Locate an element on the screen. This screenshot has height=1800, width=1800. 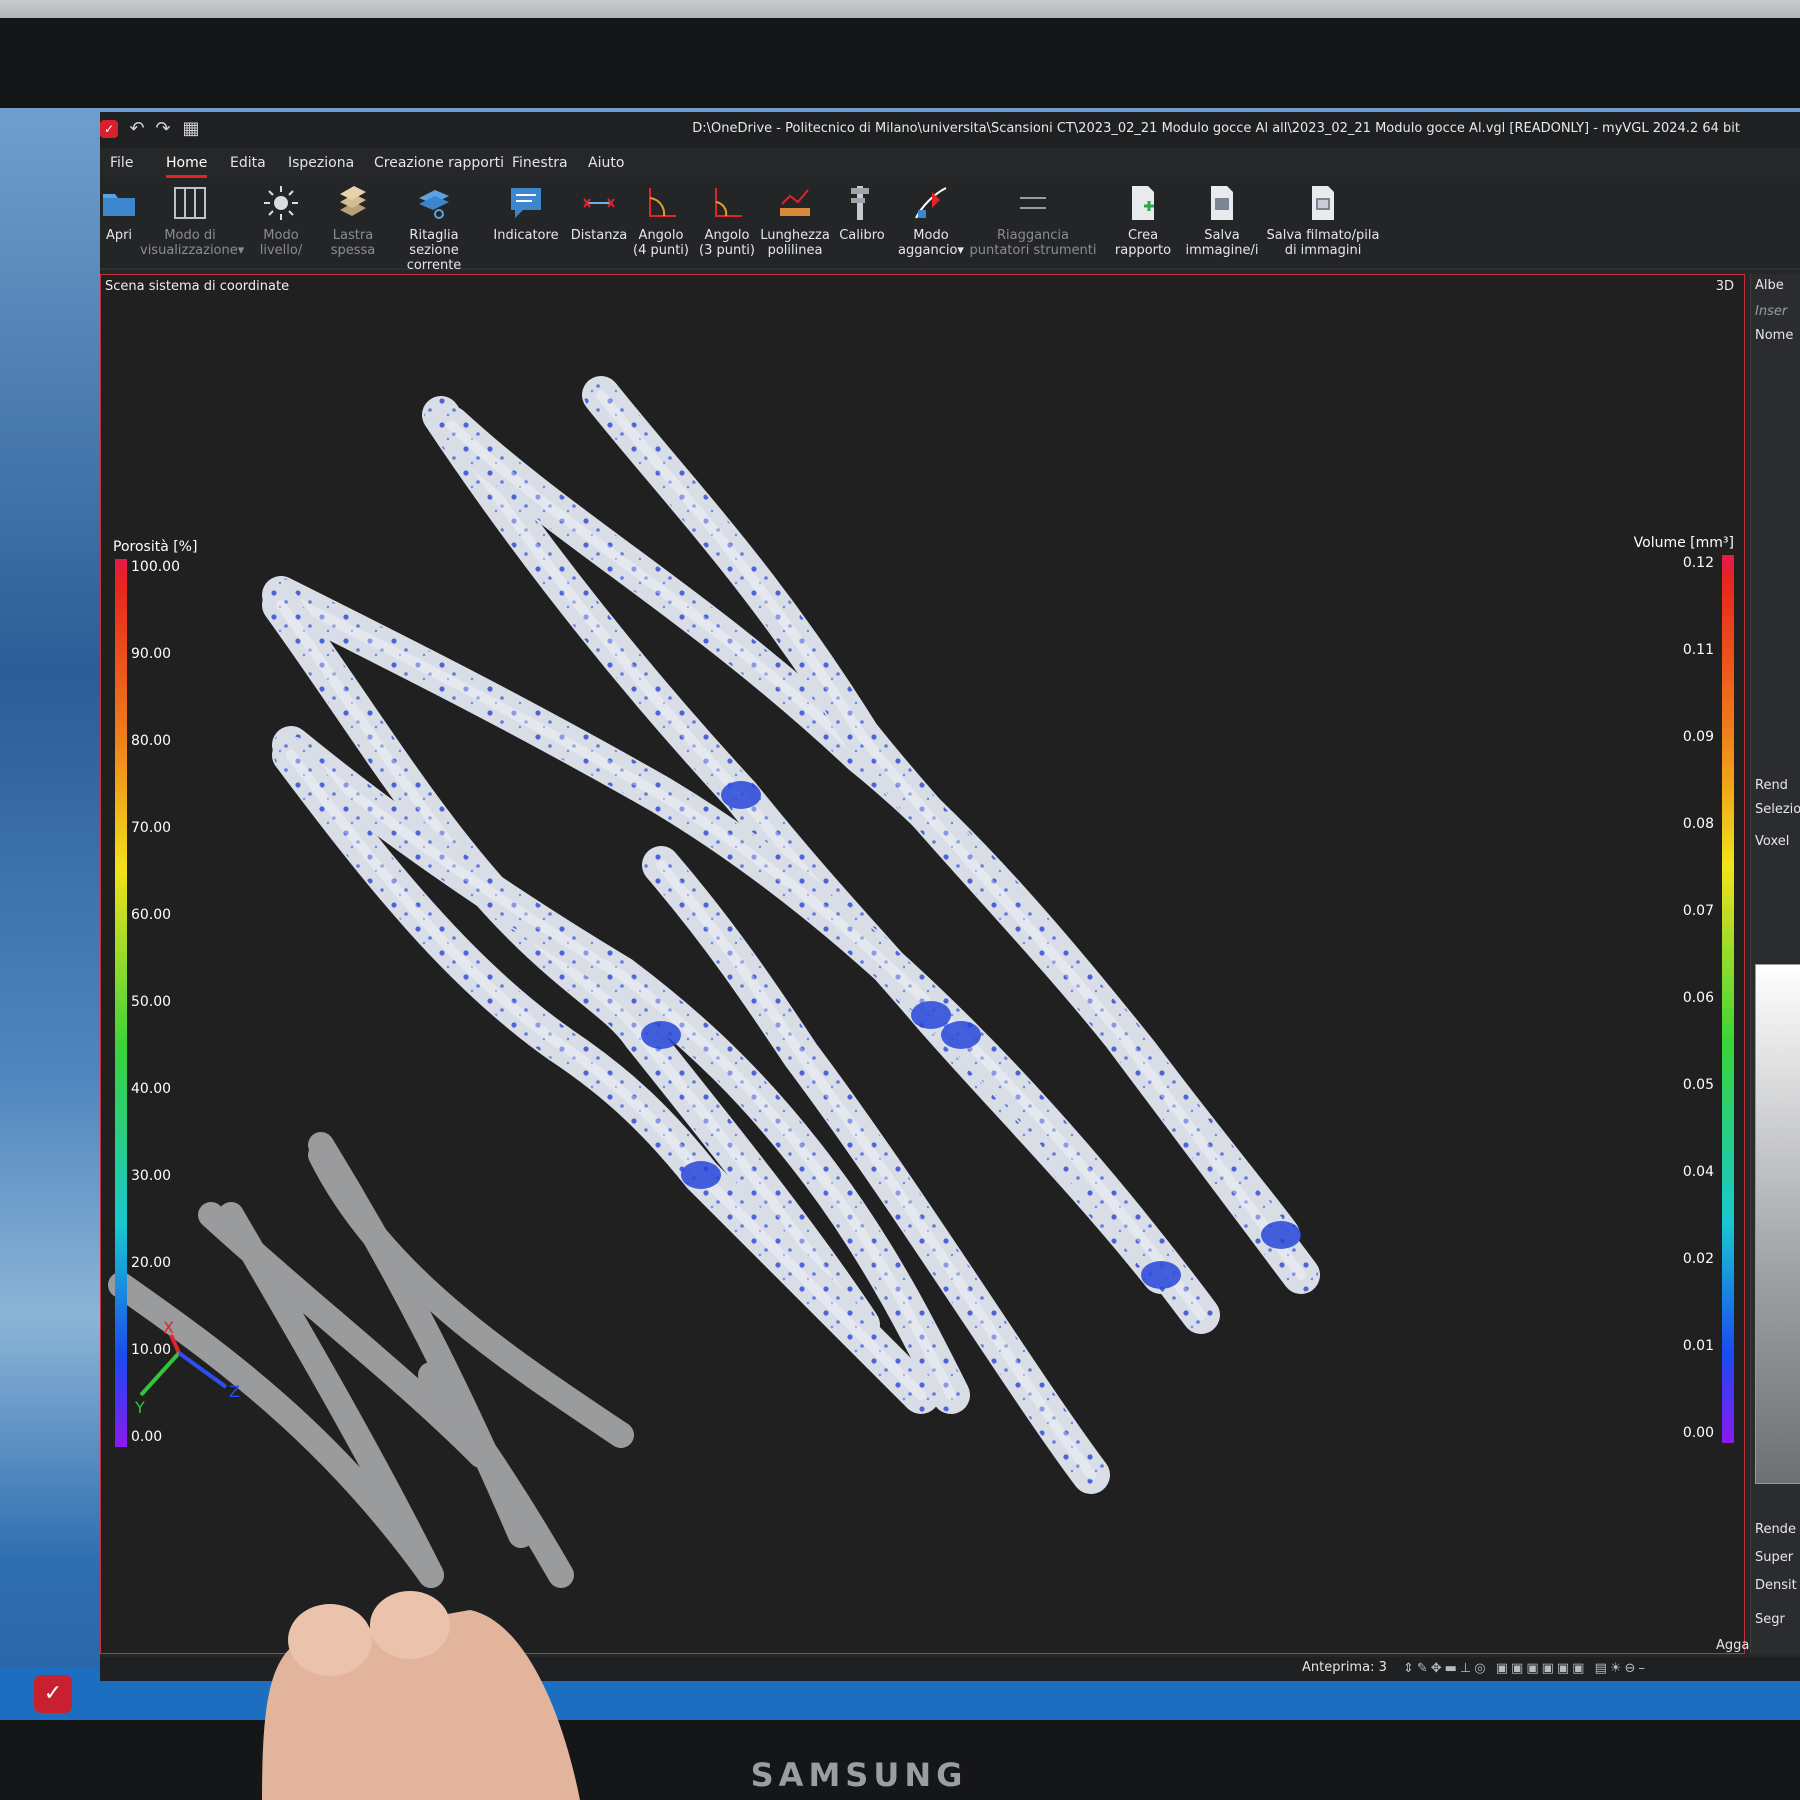
volume-tick: 0.11 is located at coordinates (1698, 650).